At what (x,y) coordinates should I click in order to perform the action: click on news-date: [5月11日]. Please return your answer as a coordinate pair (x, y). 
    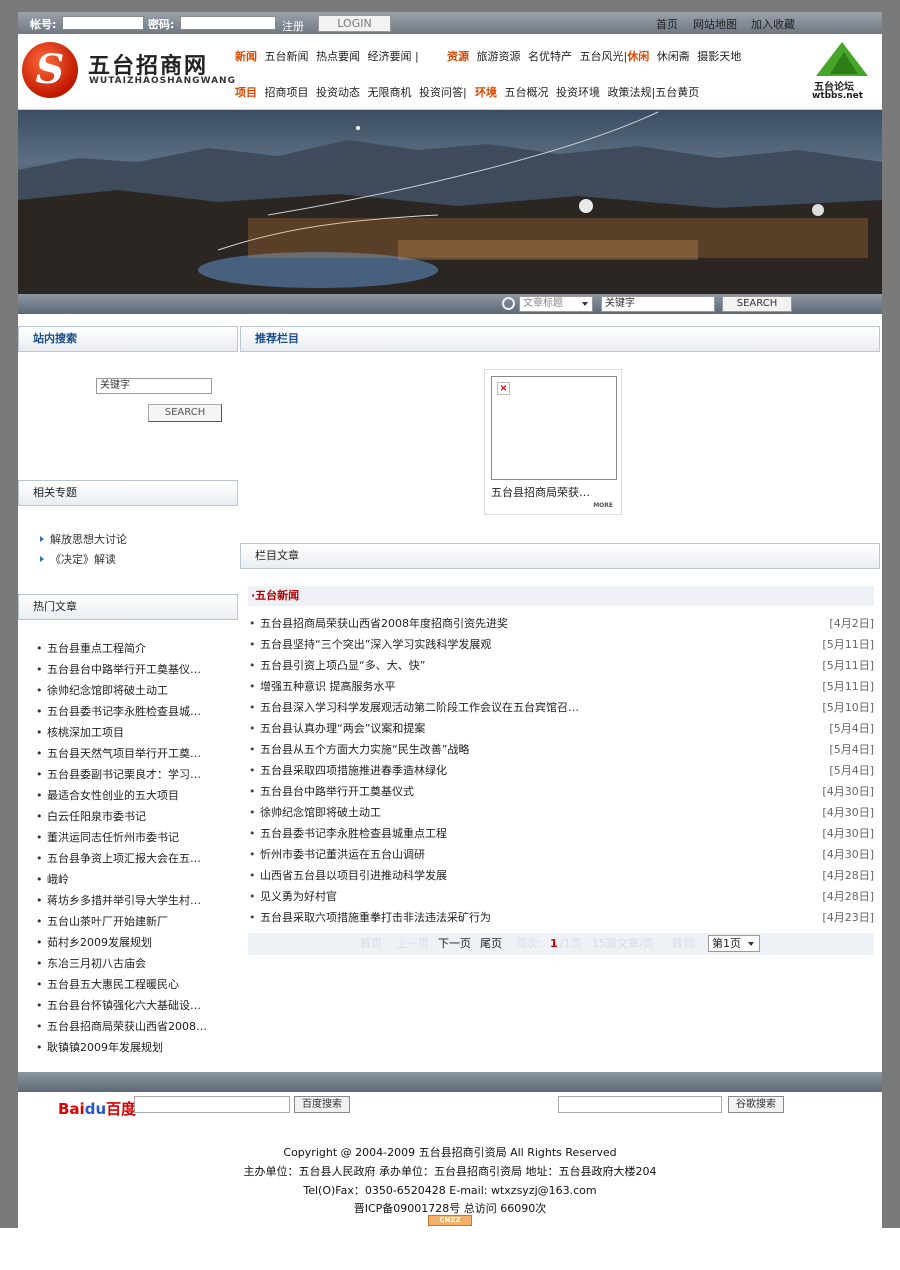
    Looking at the image, I should click on (848, 686).